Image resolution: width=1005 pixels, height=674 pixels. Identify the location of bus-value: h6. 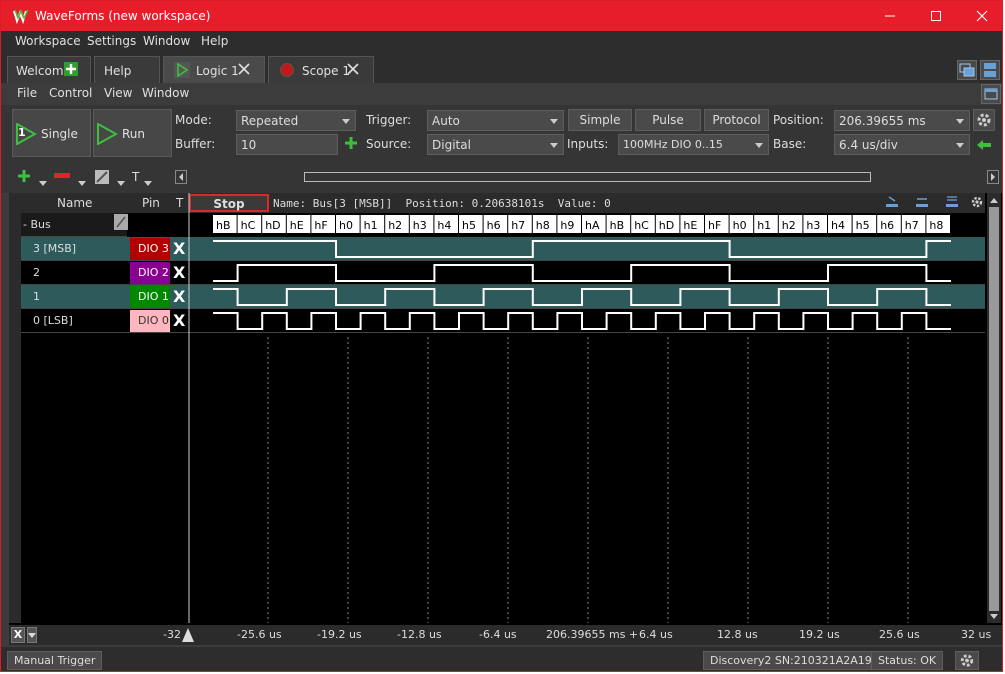
(887, 225).